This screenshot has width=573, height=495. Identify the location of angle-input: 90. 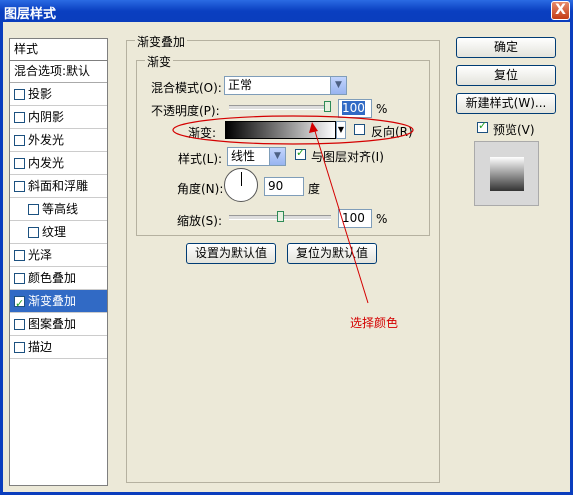
(284, 186).